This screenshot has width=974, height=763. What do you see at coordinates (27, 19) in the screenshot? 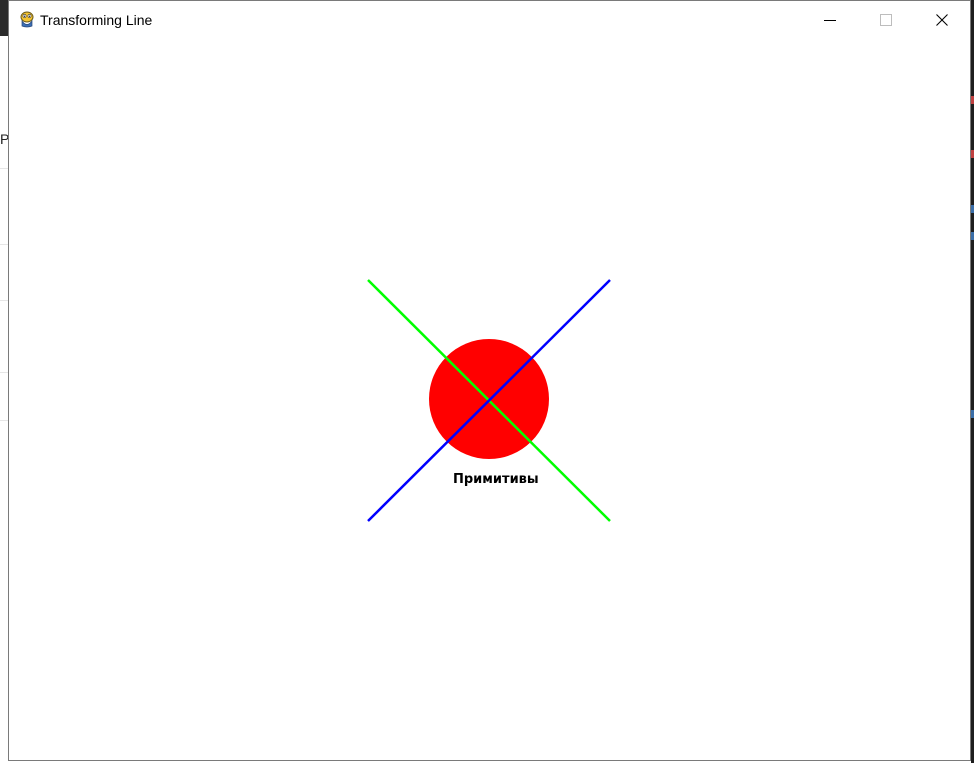
I see `app-icon` at bounding box center [27, 19].